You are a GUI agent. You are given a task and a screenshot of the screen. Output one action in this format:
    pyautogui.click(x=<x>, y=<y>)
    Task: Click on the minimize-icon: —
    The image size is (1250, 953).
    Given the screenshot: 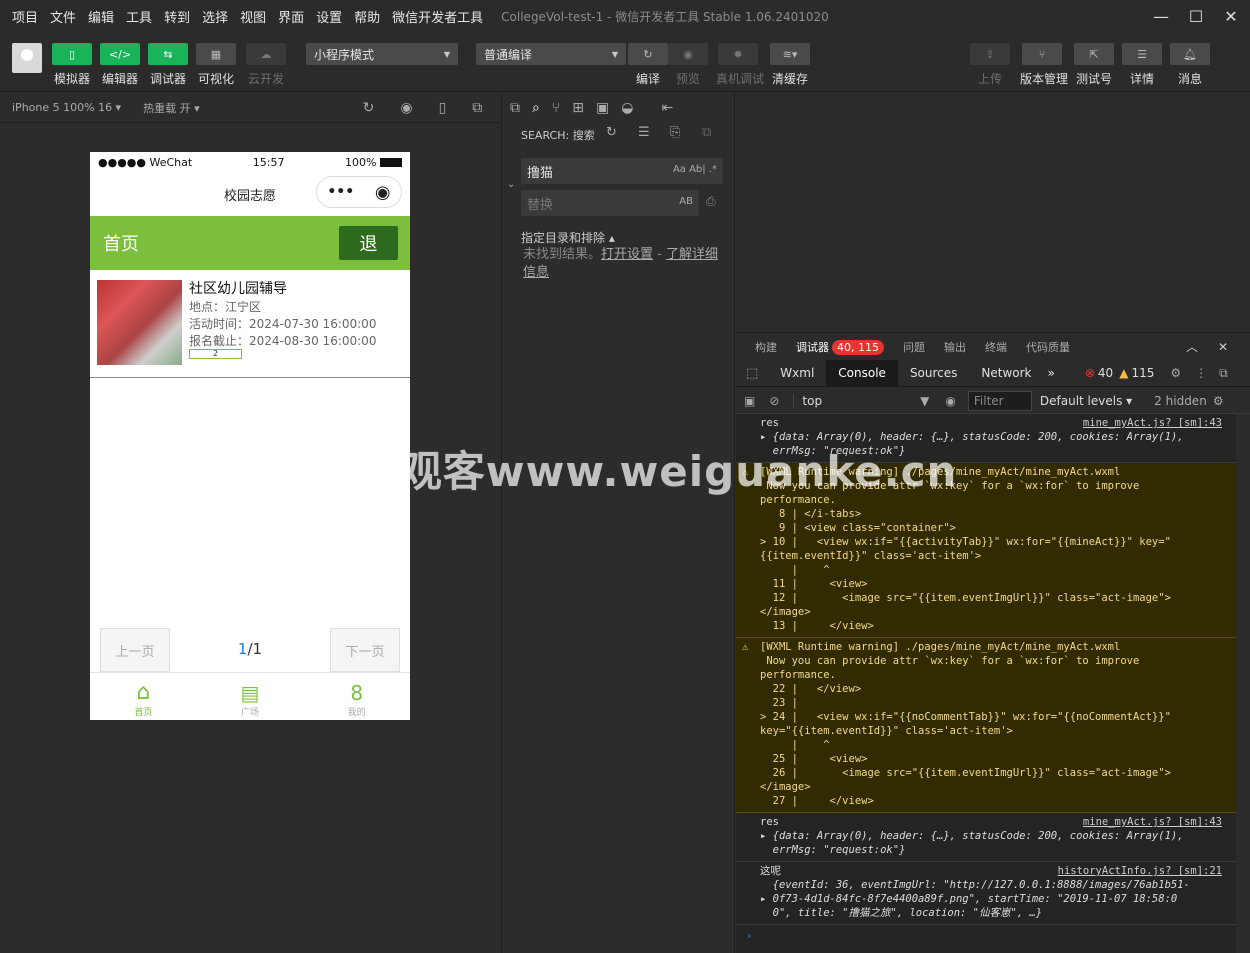 What is the action you would take?
    pyautogui.click(x=1161, y=16)
    